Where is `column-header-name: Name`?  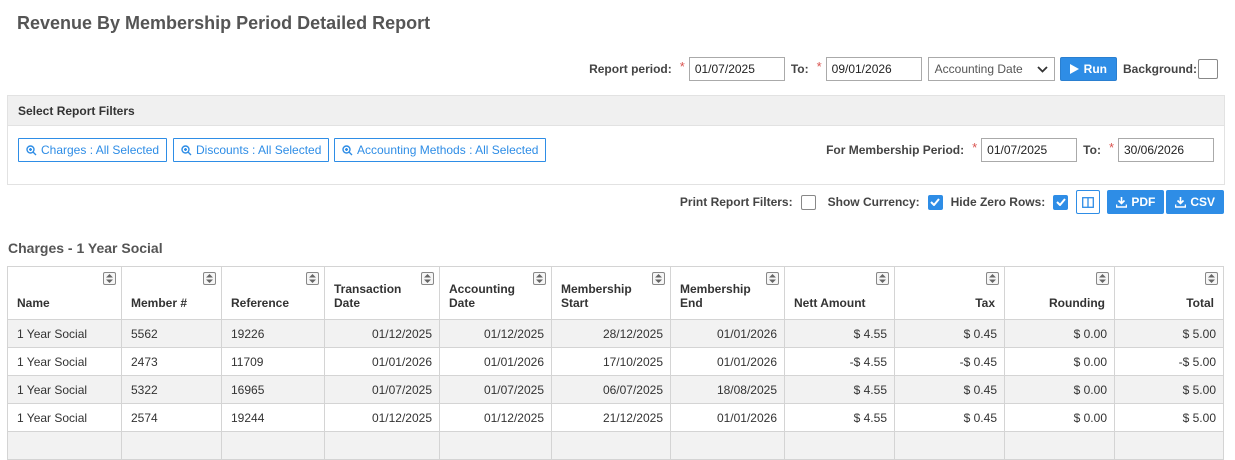
column-header-name: Name is located at coordinates (64, 293).